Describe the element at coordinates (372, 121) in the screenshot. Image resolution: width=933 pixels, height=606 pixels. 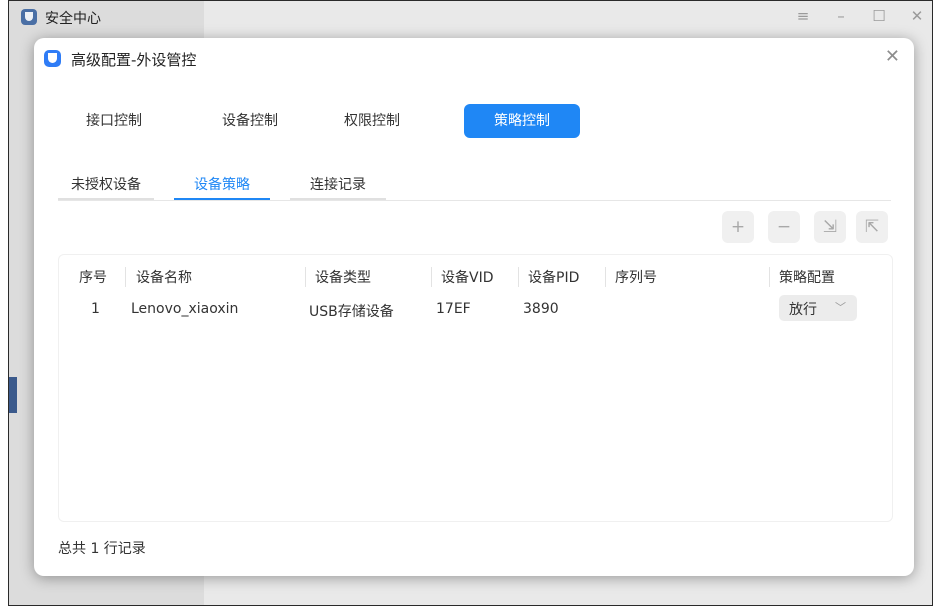
I see `tab-permission-control: 权限控制` at that location.